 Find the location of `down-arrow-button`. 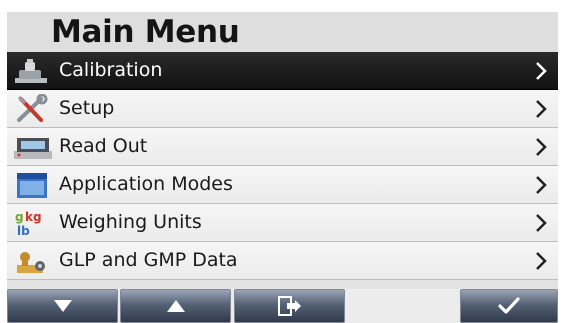

down-arrow-button is located at coordinates (62, 306).